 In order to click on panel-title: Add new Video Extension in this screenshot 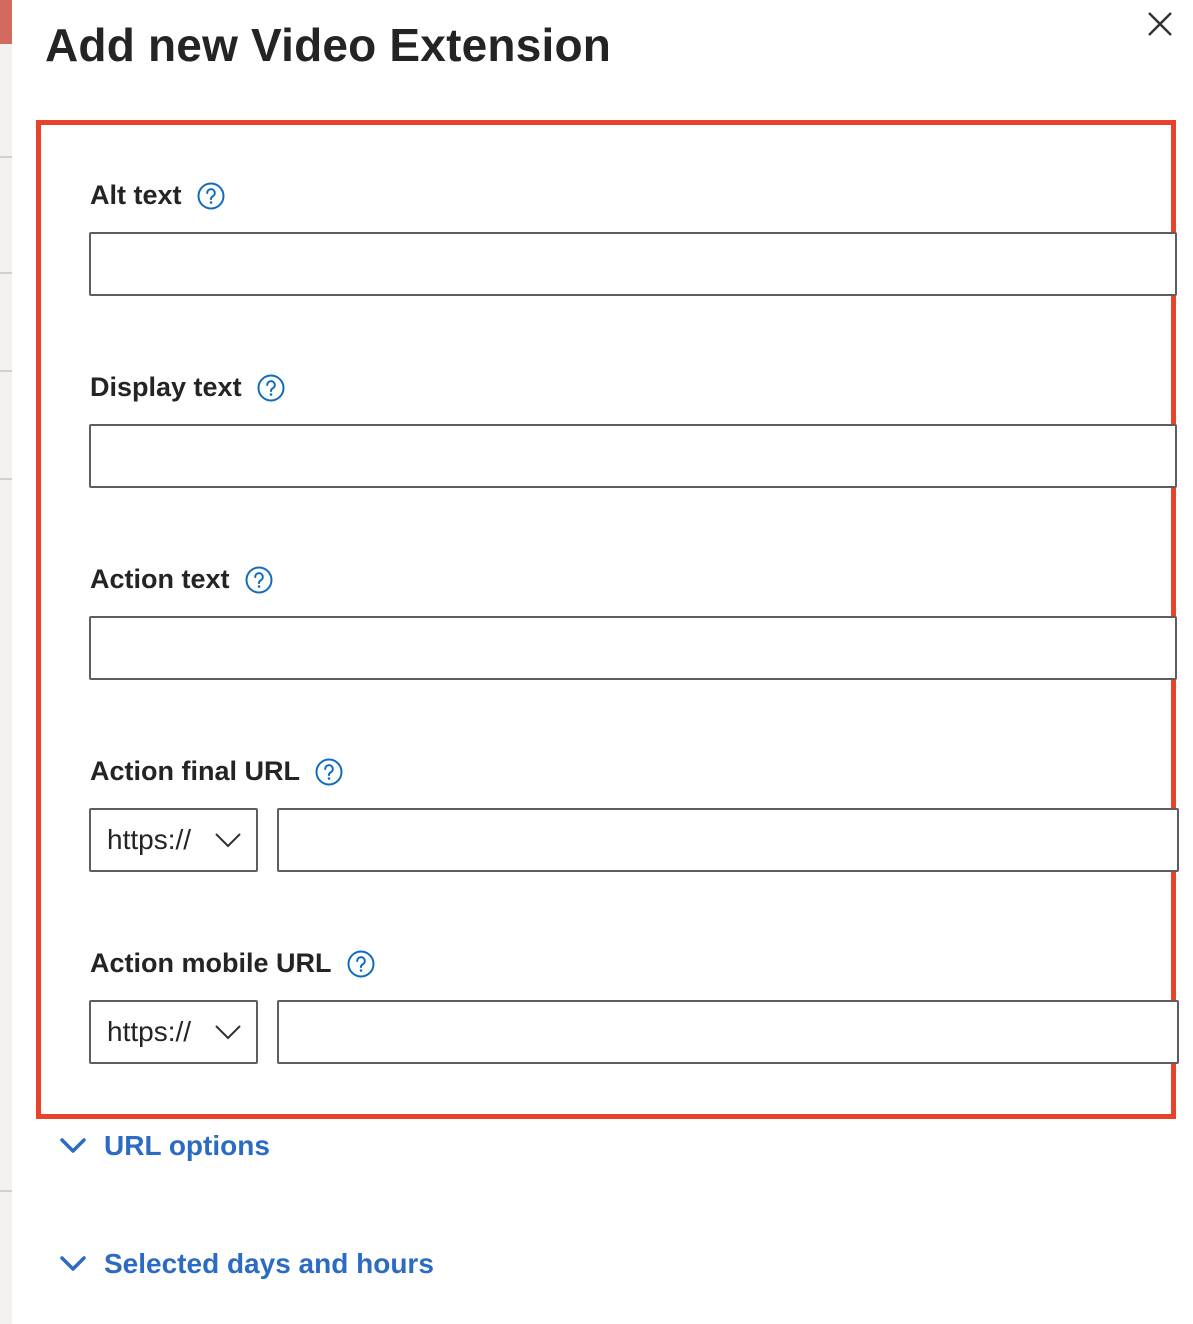, I will do `click(328, 45)`.